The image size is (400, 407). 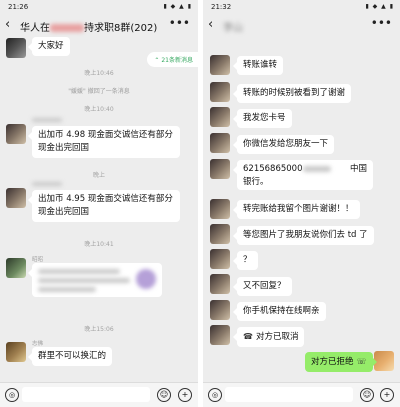 I want to click on redacted-image, so click(x=146, y=279).